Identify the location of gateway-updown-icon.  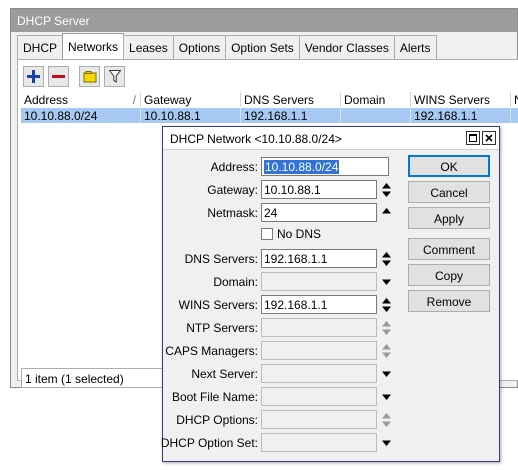
(386, 190).